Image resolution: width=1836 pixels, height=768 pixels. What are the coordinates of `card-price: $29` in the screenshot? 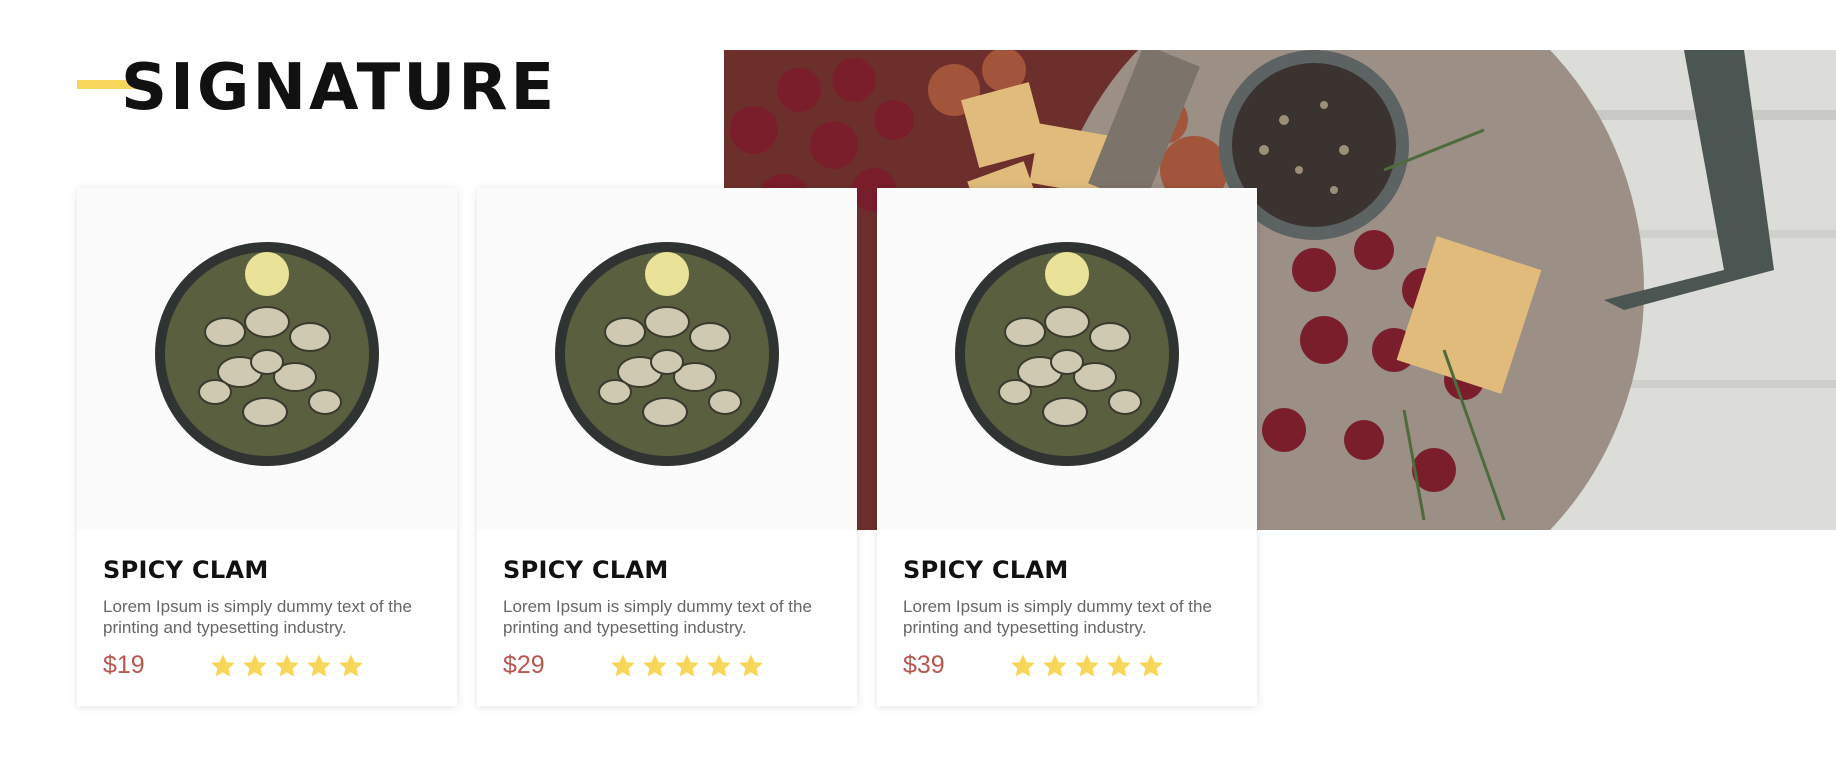 It's located at (524, 665).